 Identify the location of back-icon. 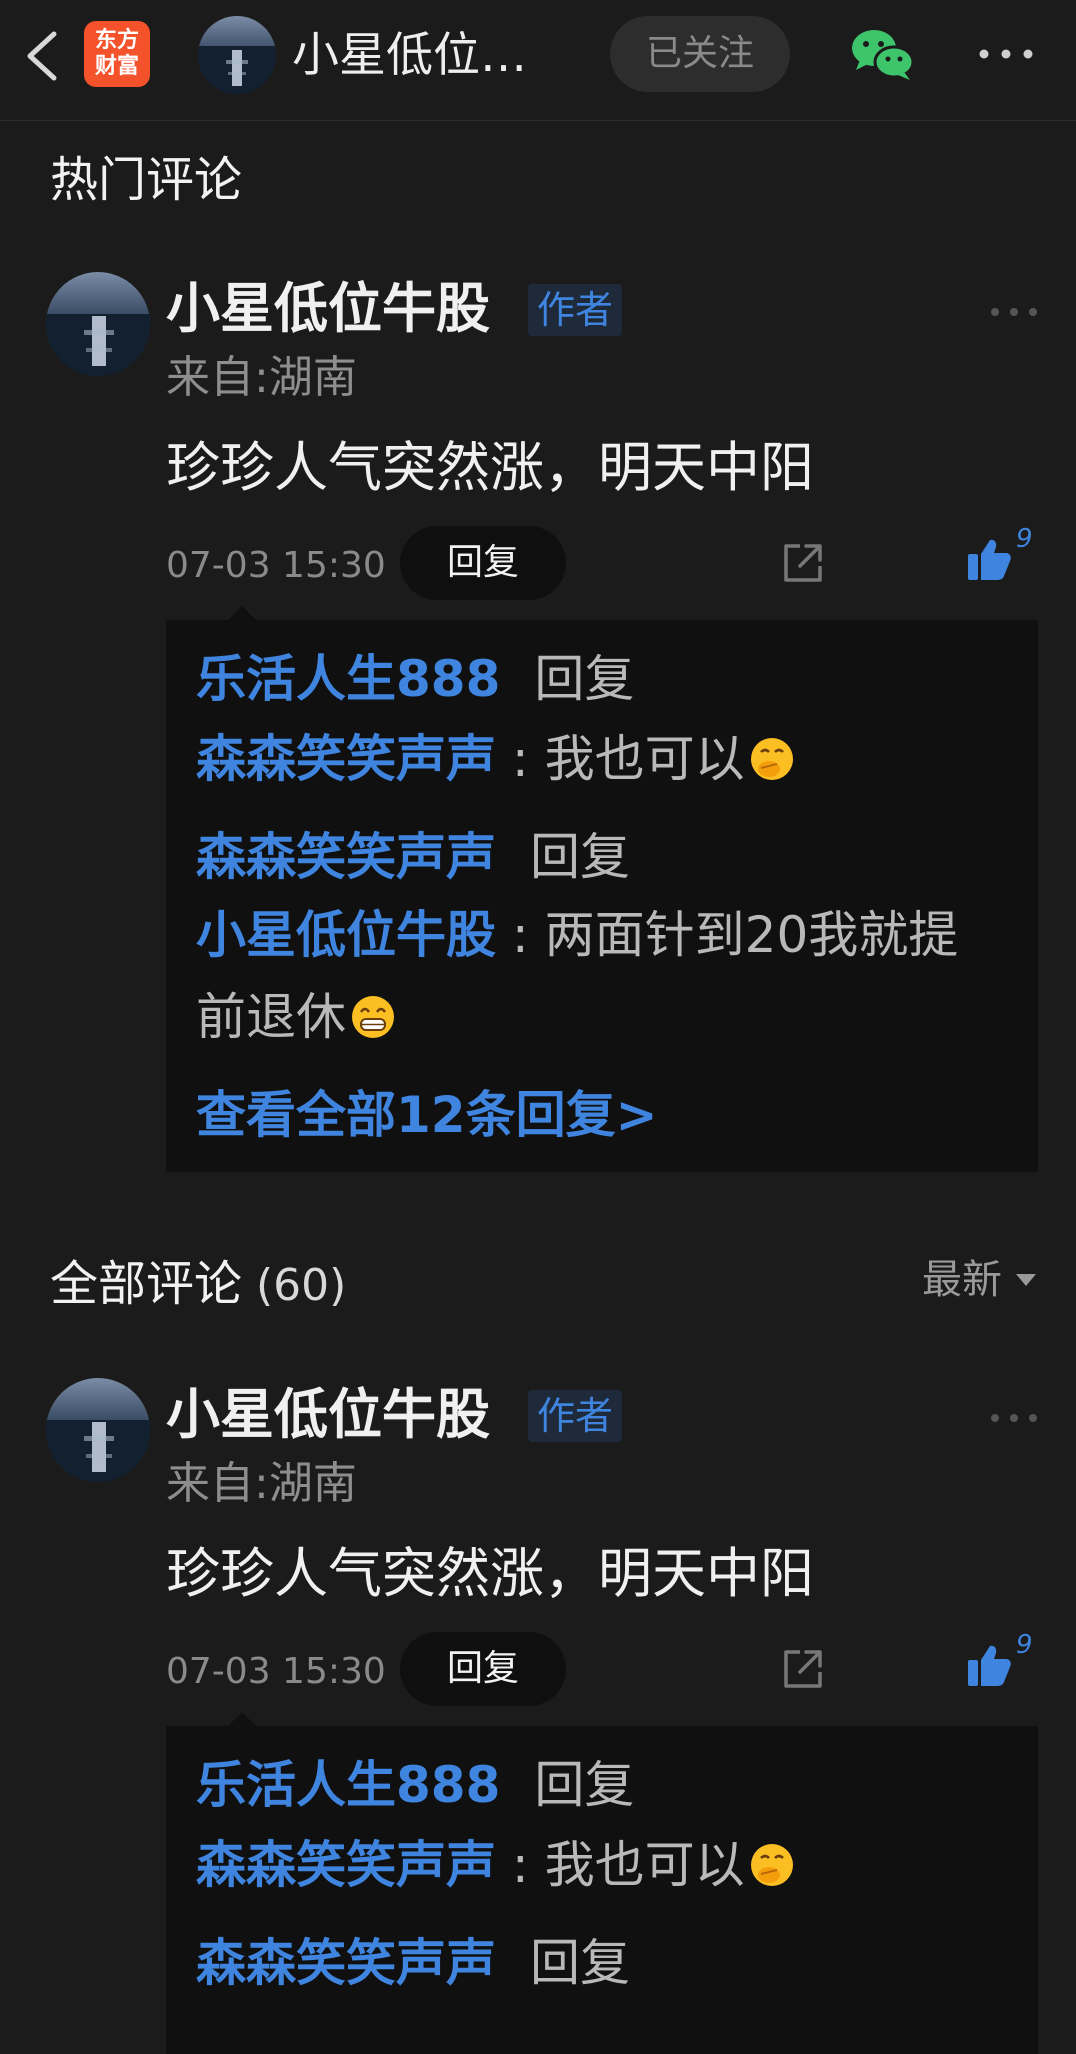
(42, 56).